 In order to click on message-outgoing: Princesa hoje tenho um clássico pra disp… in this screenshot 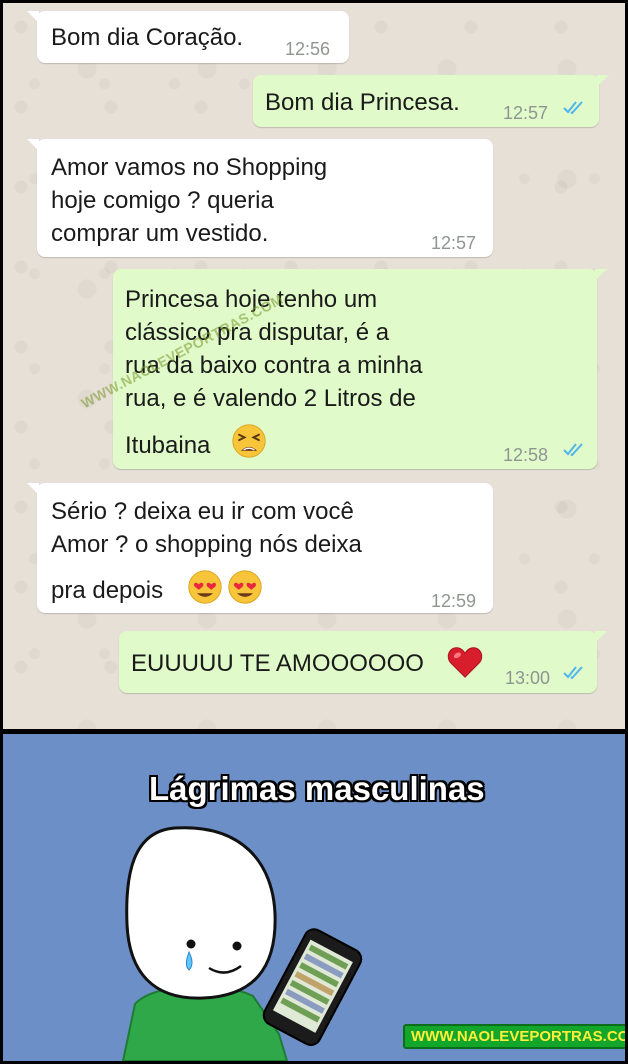, I will do `click(360, 369)`.